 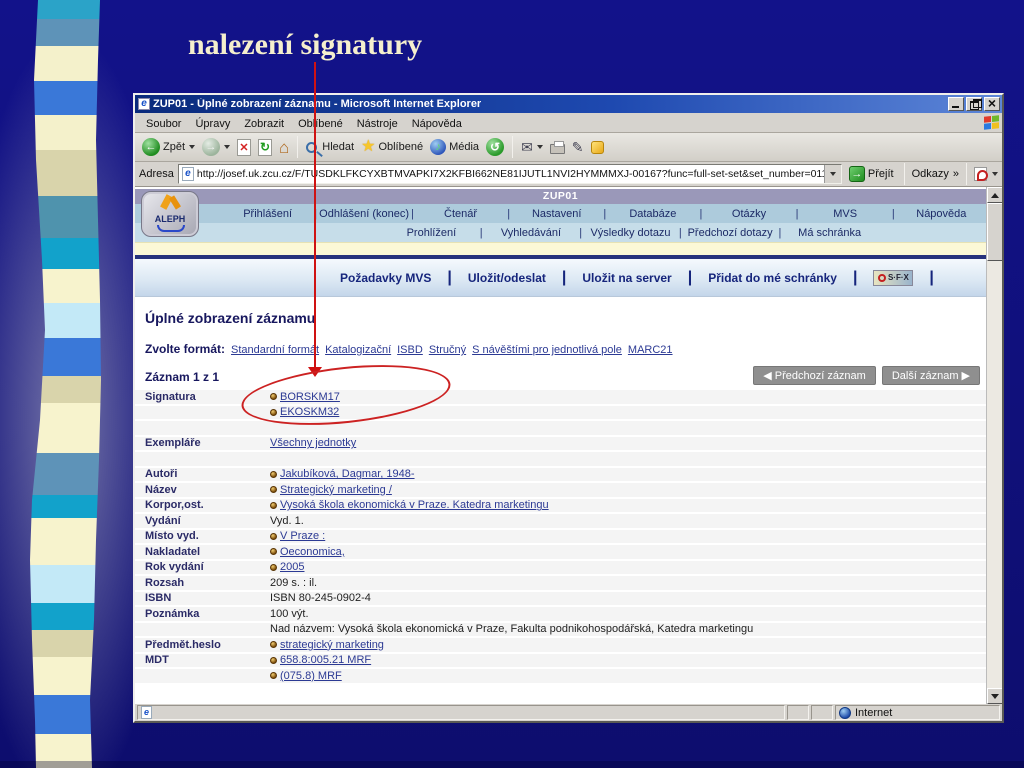 What do you see at coordinates (578, 147) in the screenshot?
I see `edit-button: ✎` at bounding box center [578, 147].